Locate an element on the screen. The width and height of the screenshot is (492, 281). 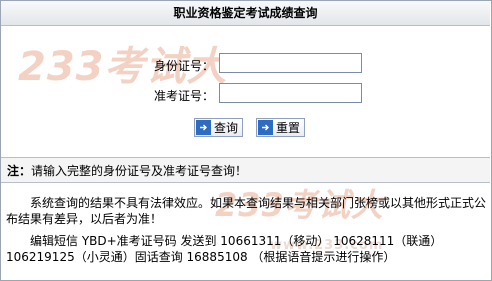
reset-button-label: 重置 is located at coordinates (288, 128).